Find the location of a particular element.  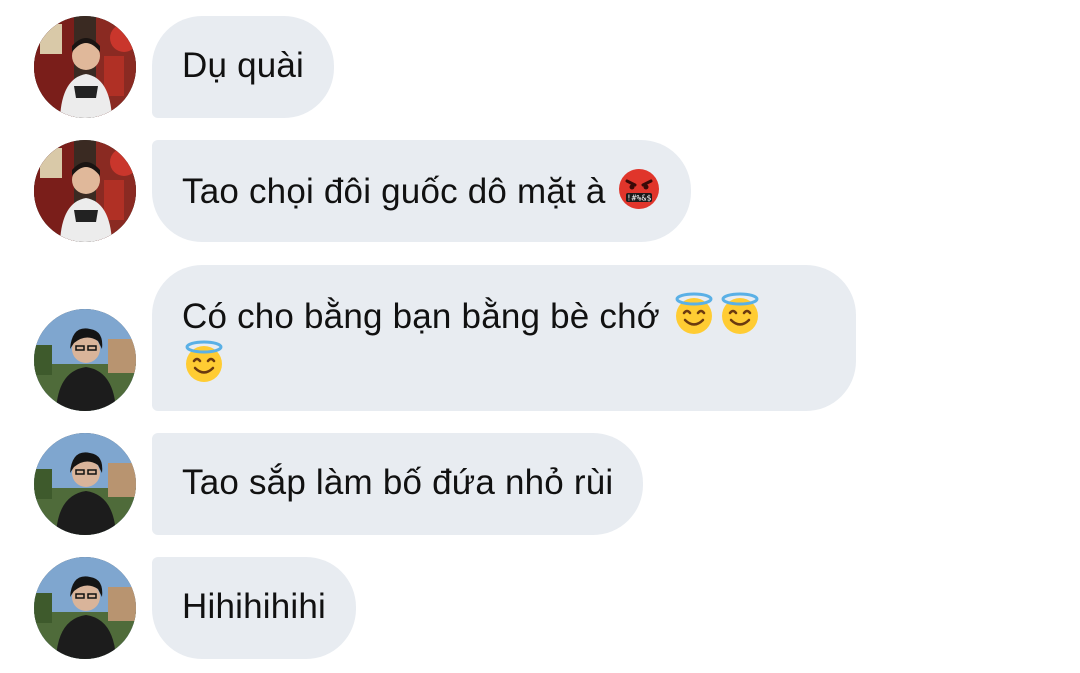

message-bubble: Hihihihihi is located at coordinates (254, 608).